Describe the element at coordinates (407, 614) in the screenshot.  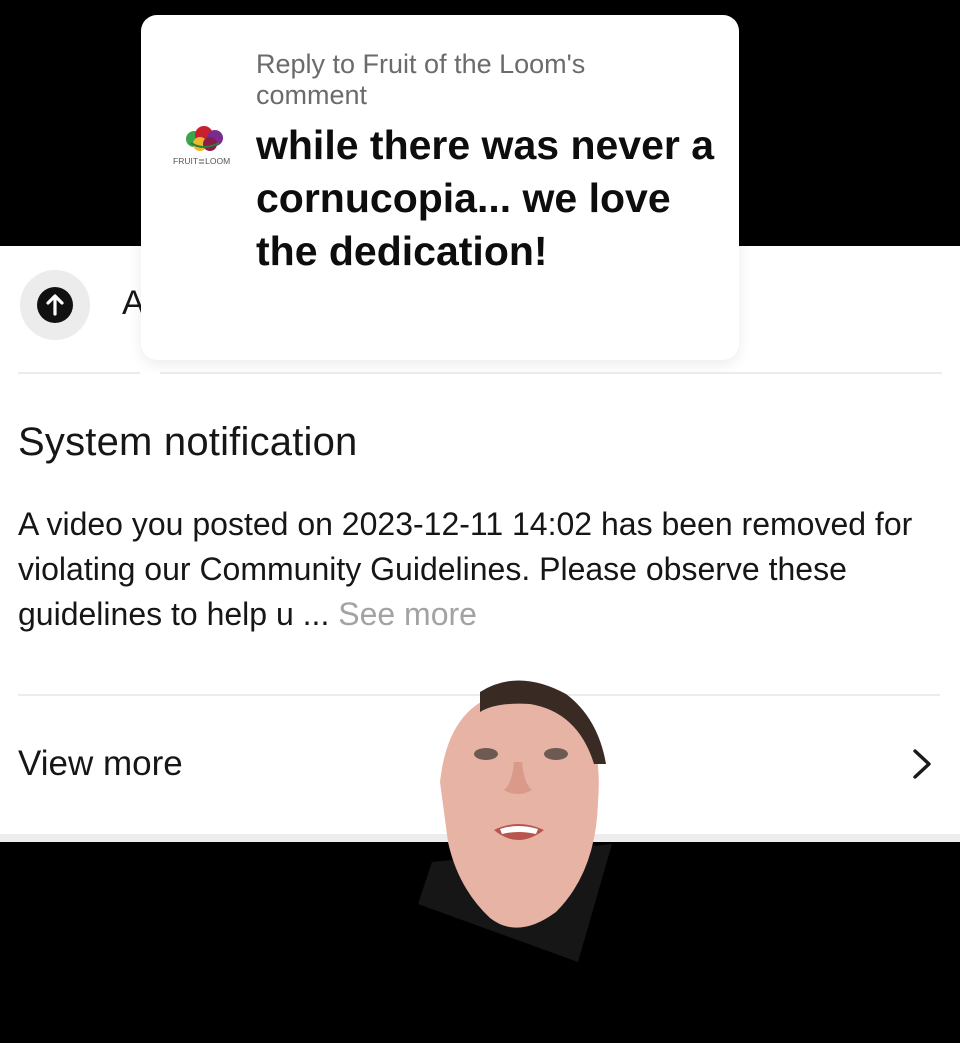
I see `see-more-link: See more` at that location.